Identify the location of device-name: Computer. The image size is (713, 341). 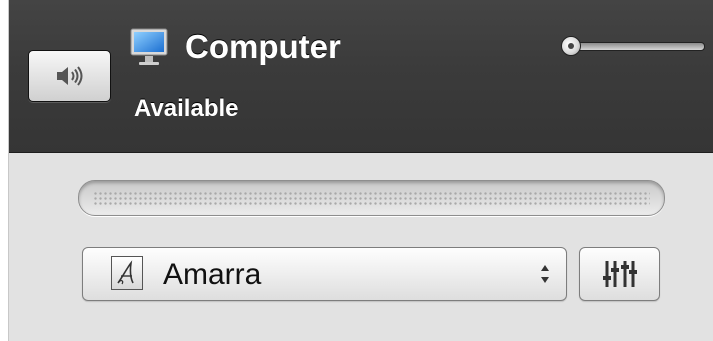
(263, 46).